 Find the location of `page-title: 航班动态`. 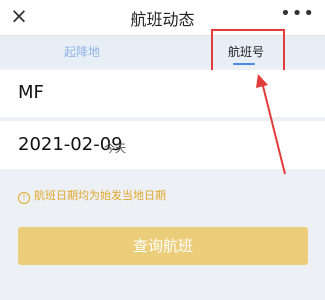

page-title: 航班动态 is located at coordinates (162, 19).